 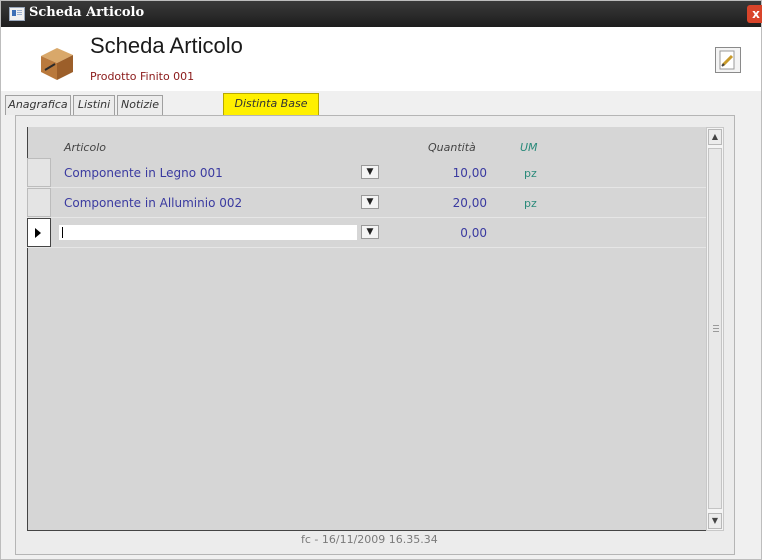 What do you see at coordinates (381, 104) in the screenshot?
I see `tab-bar: Anagrafica Listini Notizie Distinta Base` at bounding box center [381, 104].